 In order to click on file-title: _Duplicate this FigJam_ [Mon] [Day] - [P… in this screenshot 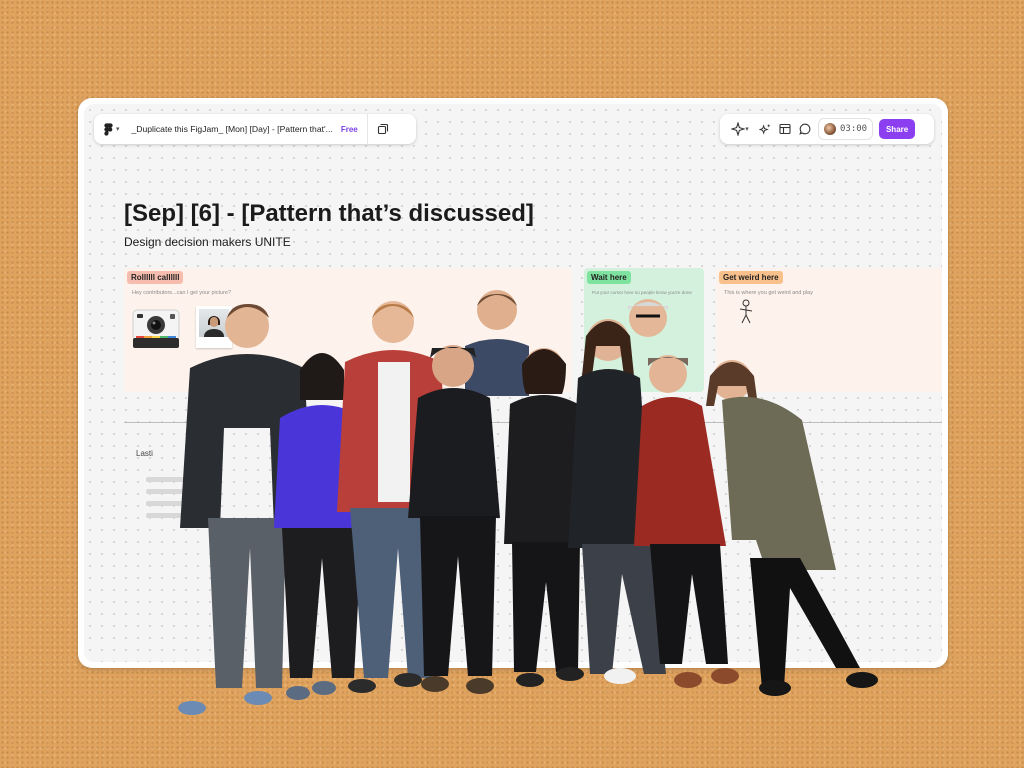, I will do `click(232, 129)`.